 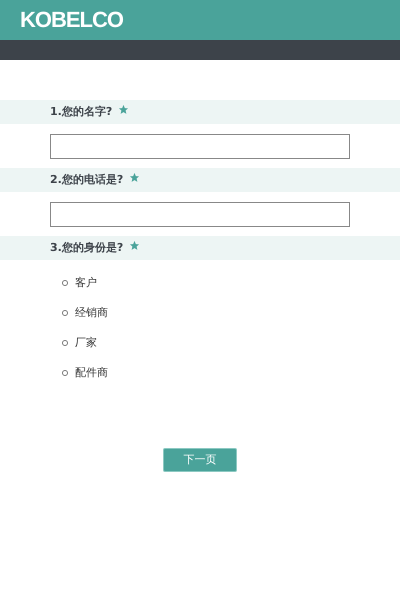 I want to click on radio-option: 经销商, so click(x=231, y=313).